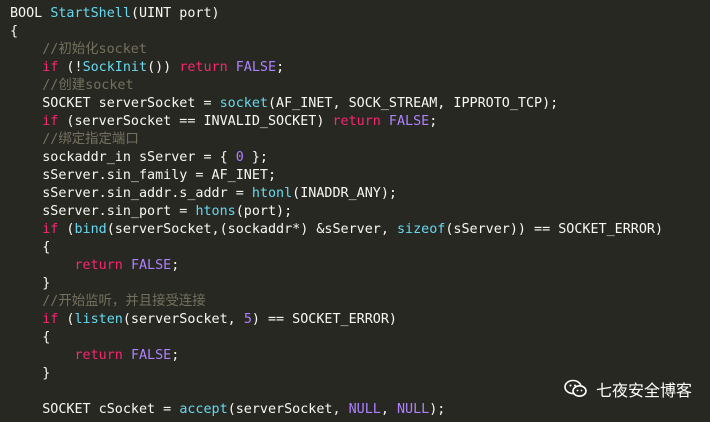  What do you see at coordinates (90, 229) in the screenshot?
I see `code-token: bind` at bounding box center [90, 229].